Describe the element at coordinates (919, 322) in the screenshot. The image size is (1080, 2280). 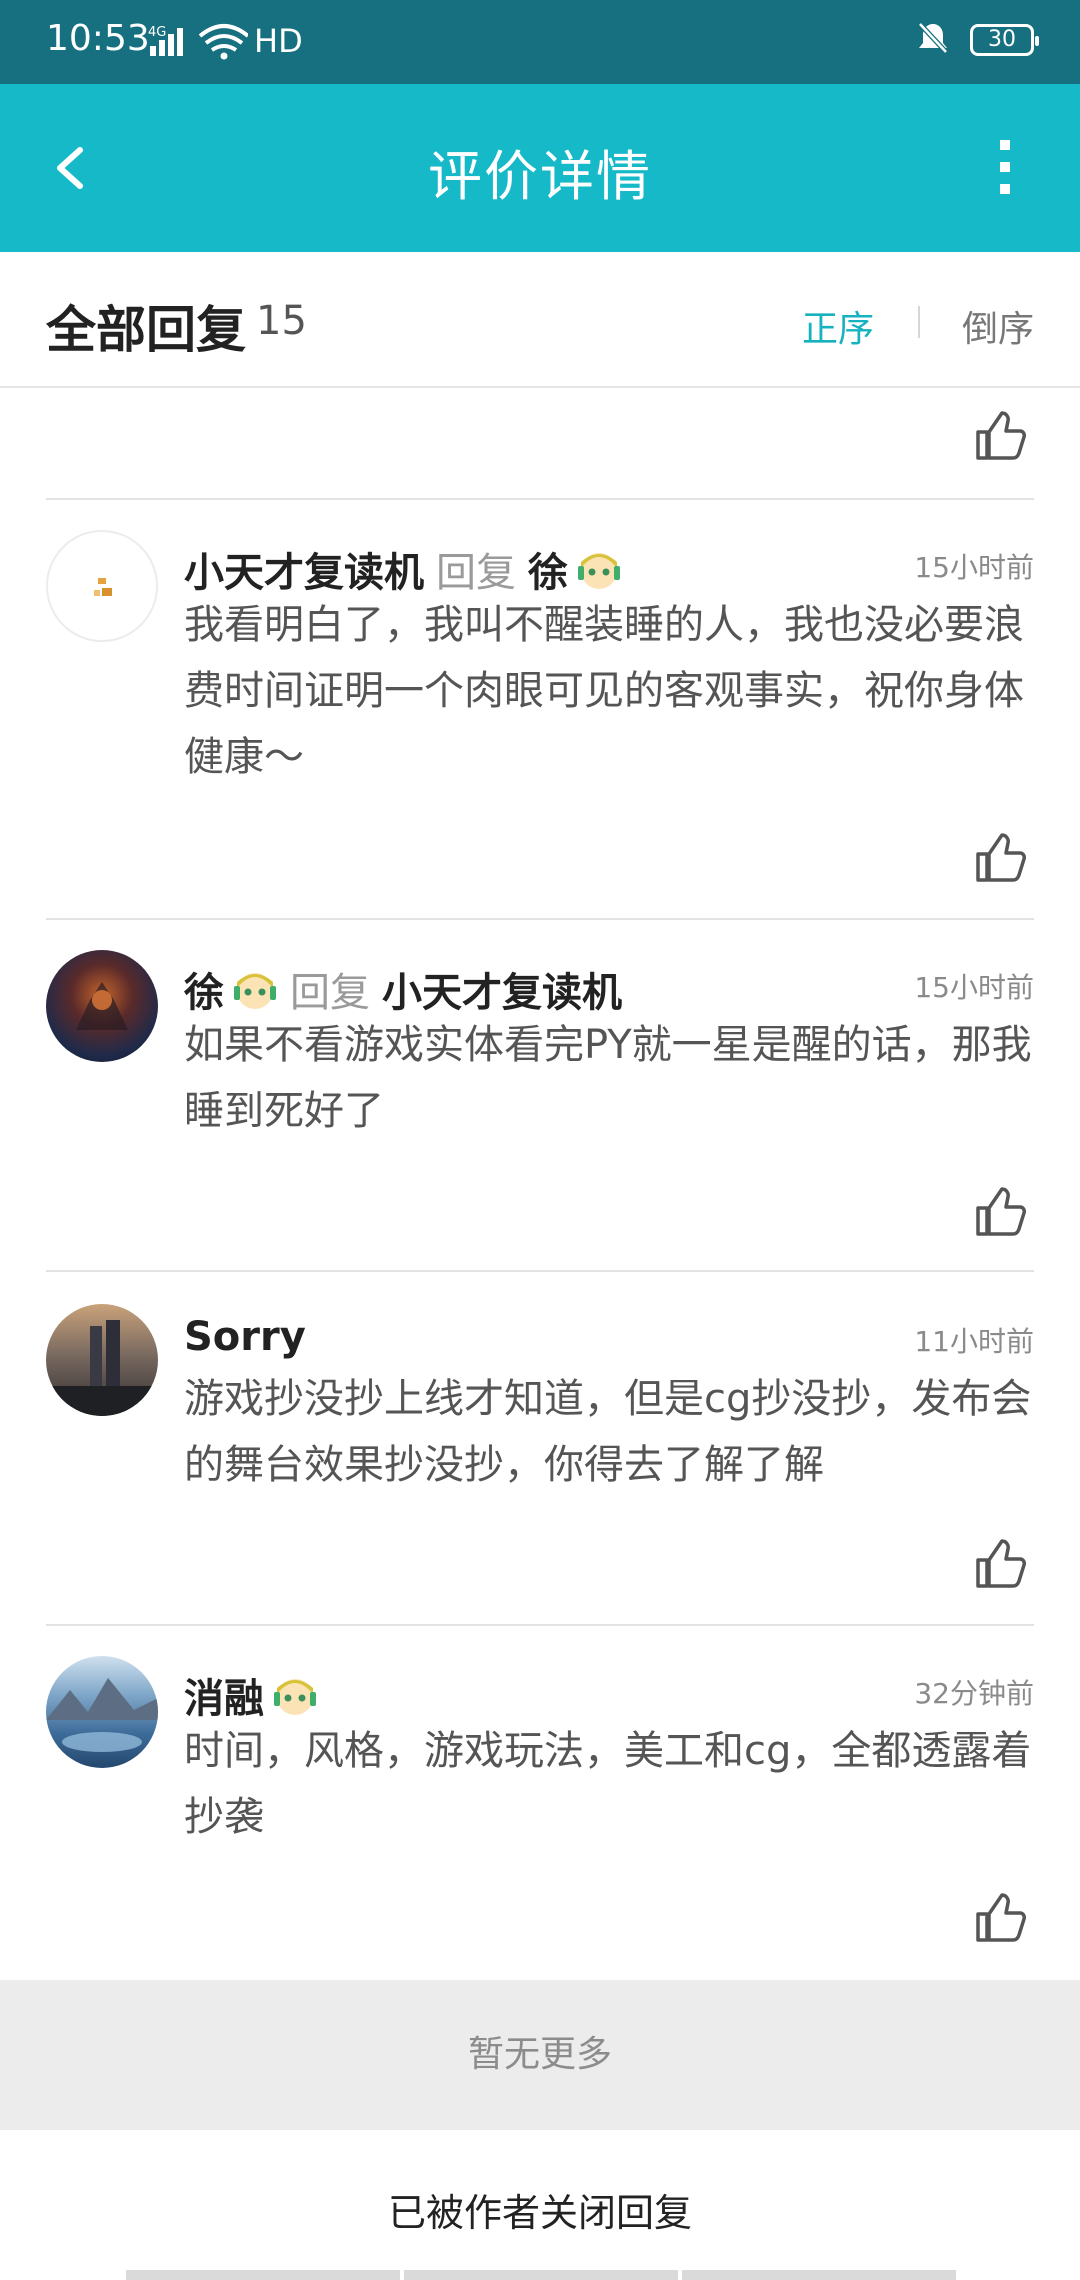
I see `sort-separator` at that location.